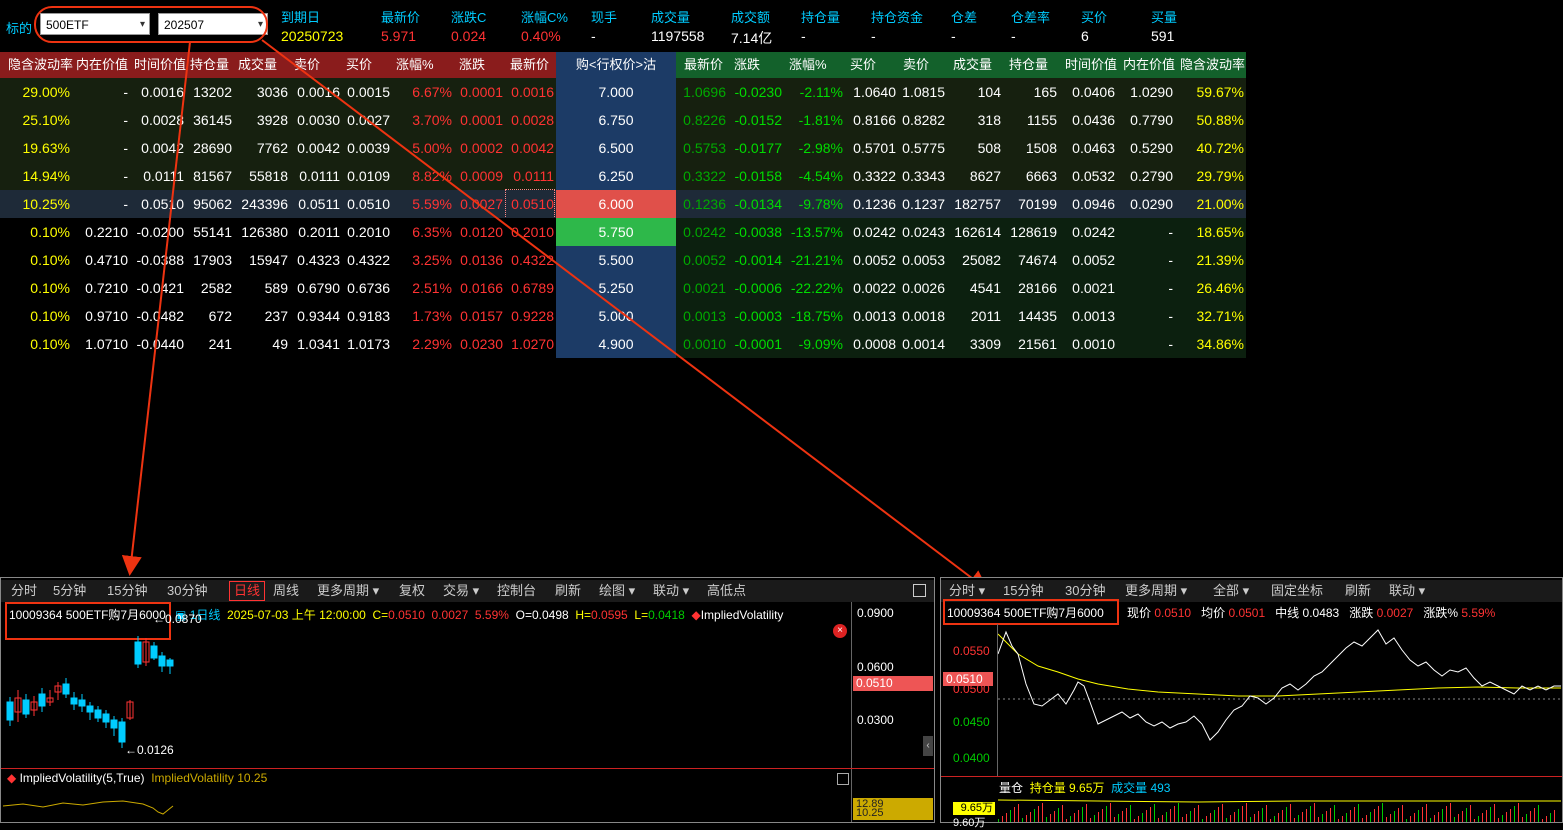  What do you see at coordinates (702, 232) in the screenshot?
I see `put-cell: 0.0242` at bounding box center [702, 232].